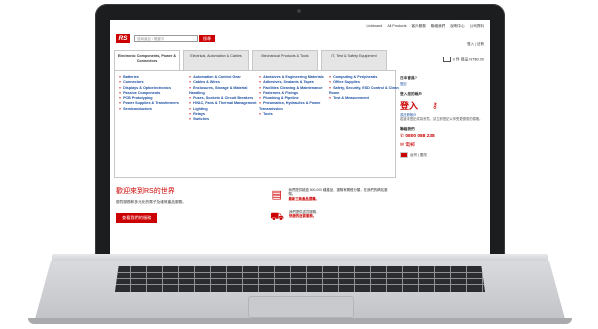  I want to click on cart: 0 件 商品 NT$0.00, so click(463, 60).